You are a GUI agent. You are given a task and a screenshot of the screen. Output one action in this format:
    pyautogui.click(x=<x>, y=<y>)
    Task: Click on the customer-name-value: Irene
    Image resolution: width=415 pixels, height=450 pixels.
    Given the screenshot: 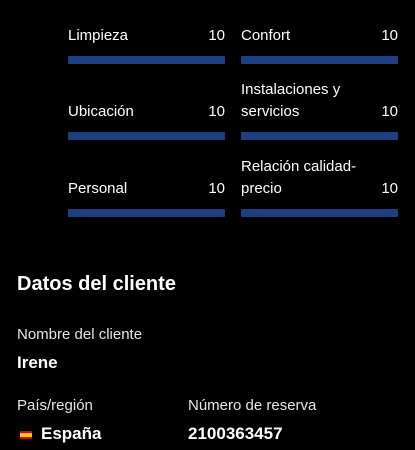 What is the action you would take?
    pyautogui.click(x=37, y=362)
    